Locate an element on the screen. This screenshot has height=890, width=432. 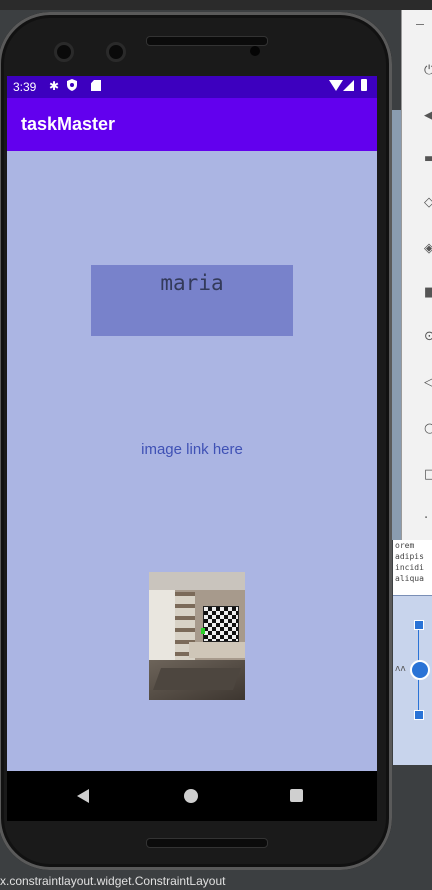
image-link: image link here is located at coordinates (192, 449).